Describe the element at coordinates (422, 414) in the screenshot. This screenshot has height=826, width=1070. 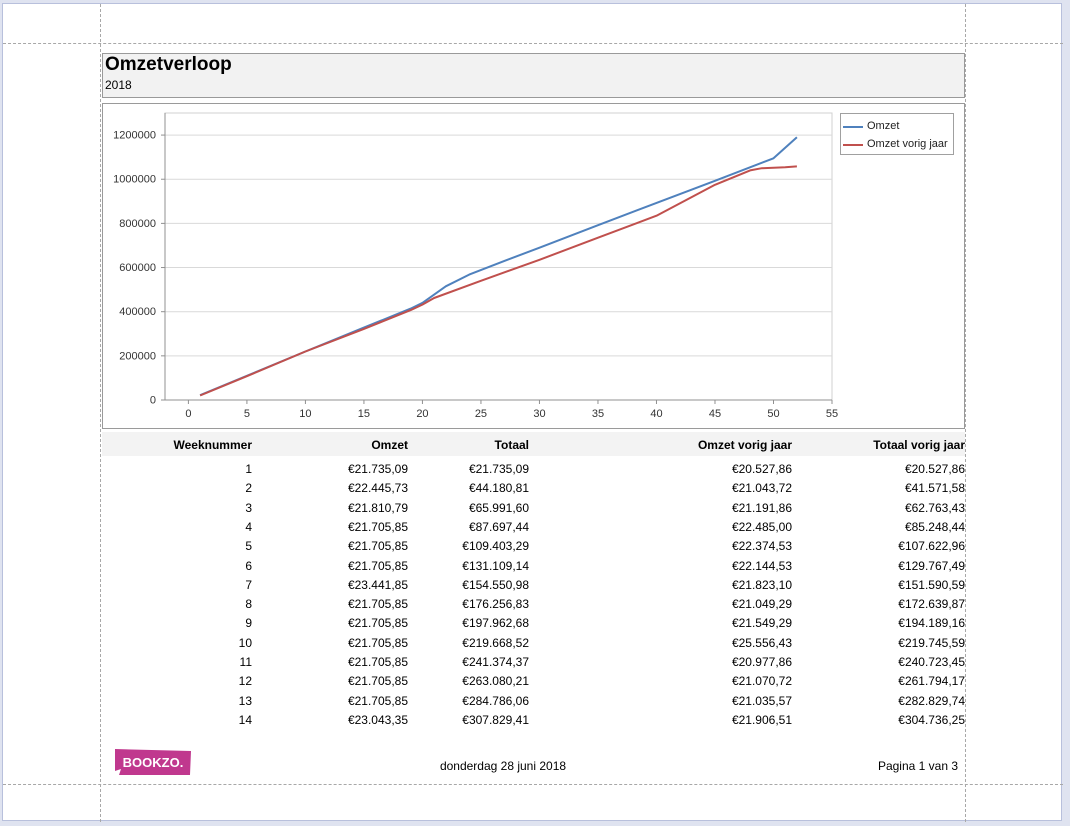
I see `x-tick-label: 20` at that location.